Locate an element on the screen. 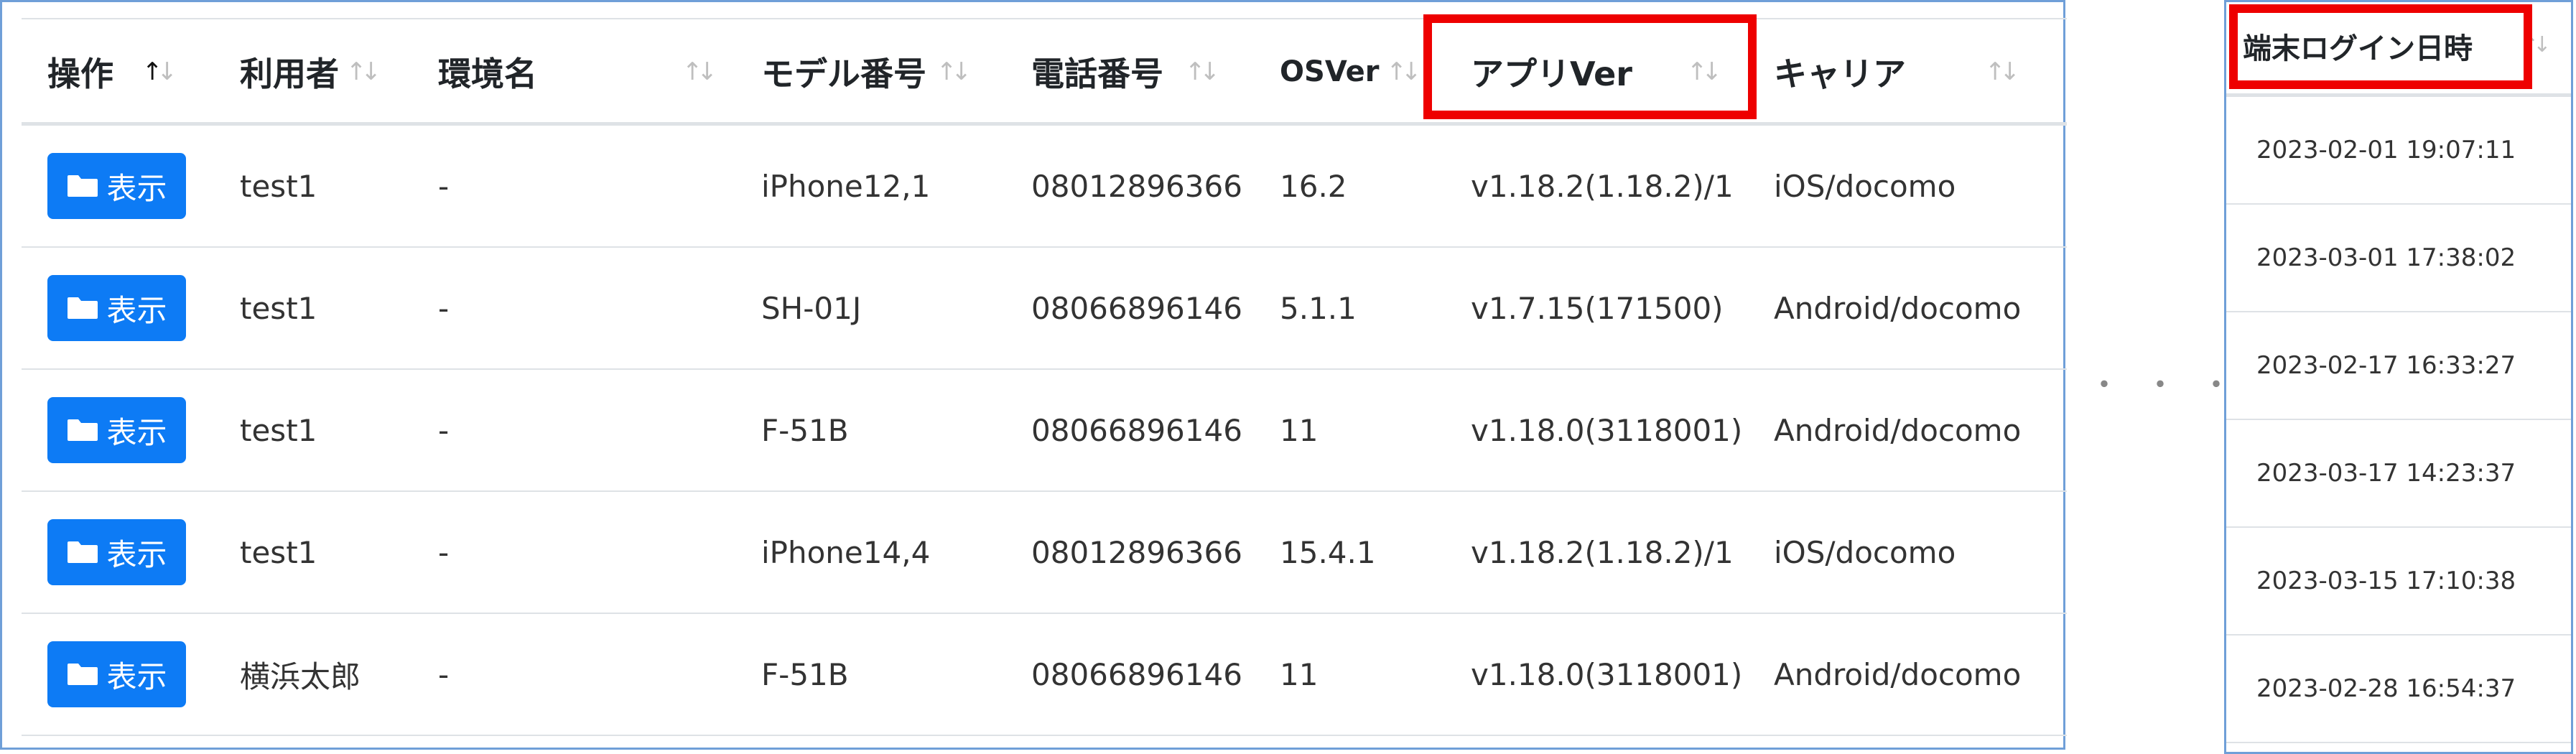 This screenshot has width=2576, height=754. header-label: OSVer is located at coordinates (1330, 71).